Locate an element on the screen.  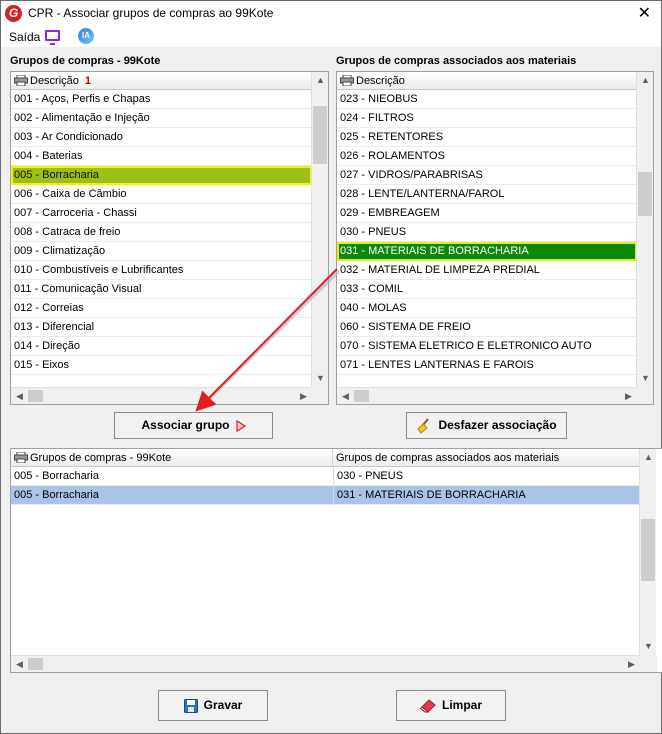
left-list-cell: 007 - Carroceria - Chassi is located at coordinates (75, 213).